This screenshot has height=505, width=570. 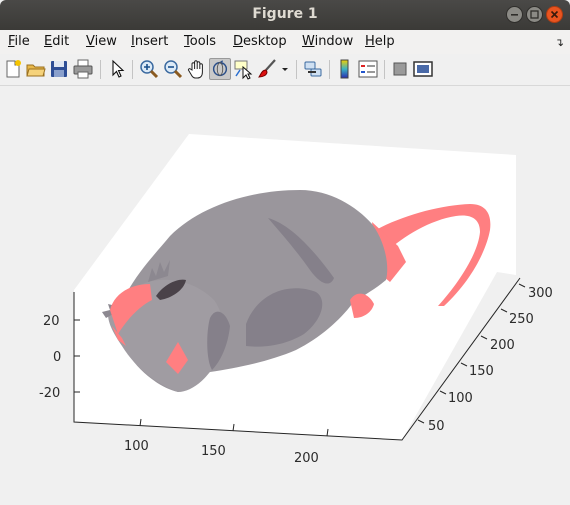 I want to click on print-icon, so click(x=83, y=69).